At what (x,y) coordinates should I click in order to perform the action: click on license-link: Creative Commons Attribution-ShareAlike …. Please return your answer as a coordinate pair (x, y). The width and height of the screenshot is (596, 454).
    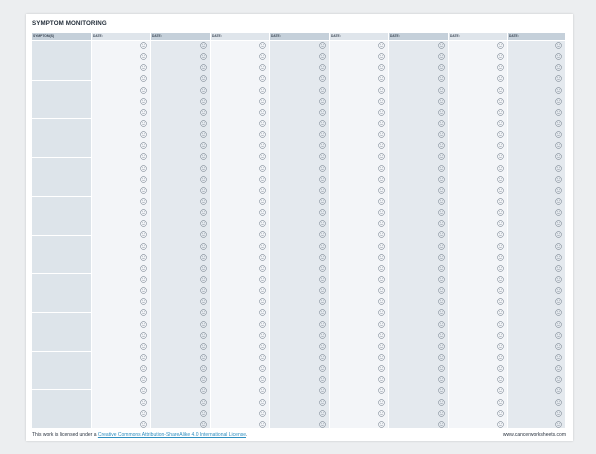
    Looking at the image, I should click on (172, 435).